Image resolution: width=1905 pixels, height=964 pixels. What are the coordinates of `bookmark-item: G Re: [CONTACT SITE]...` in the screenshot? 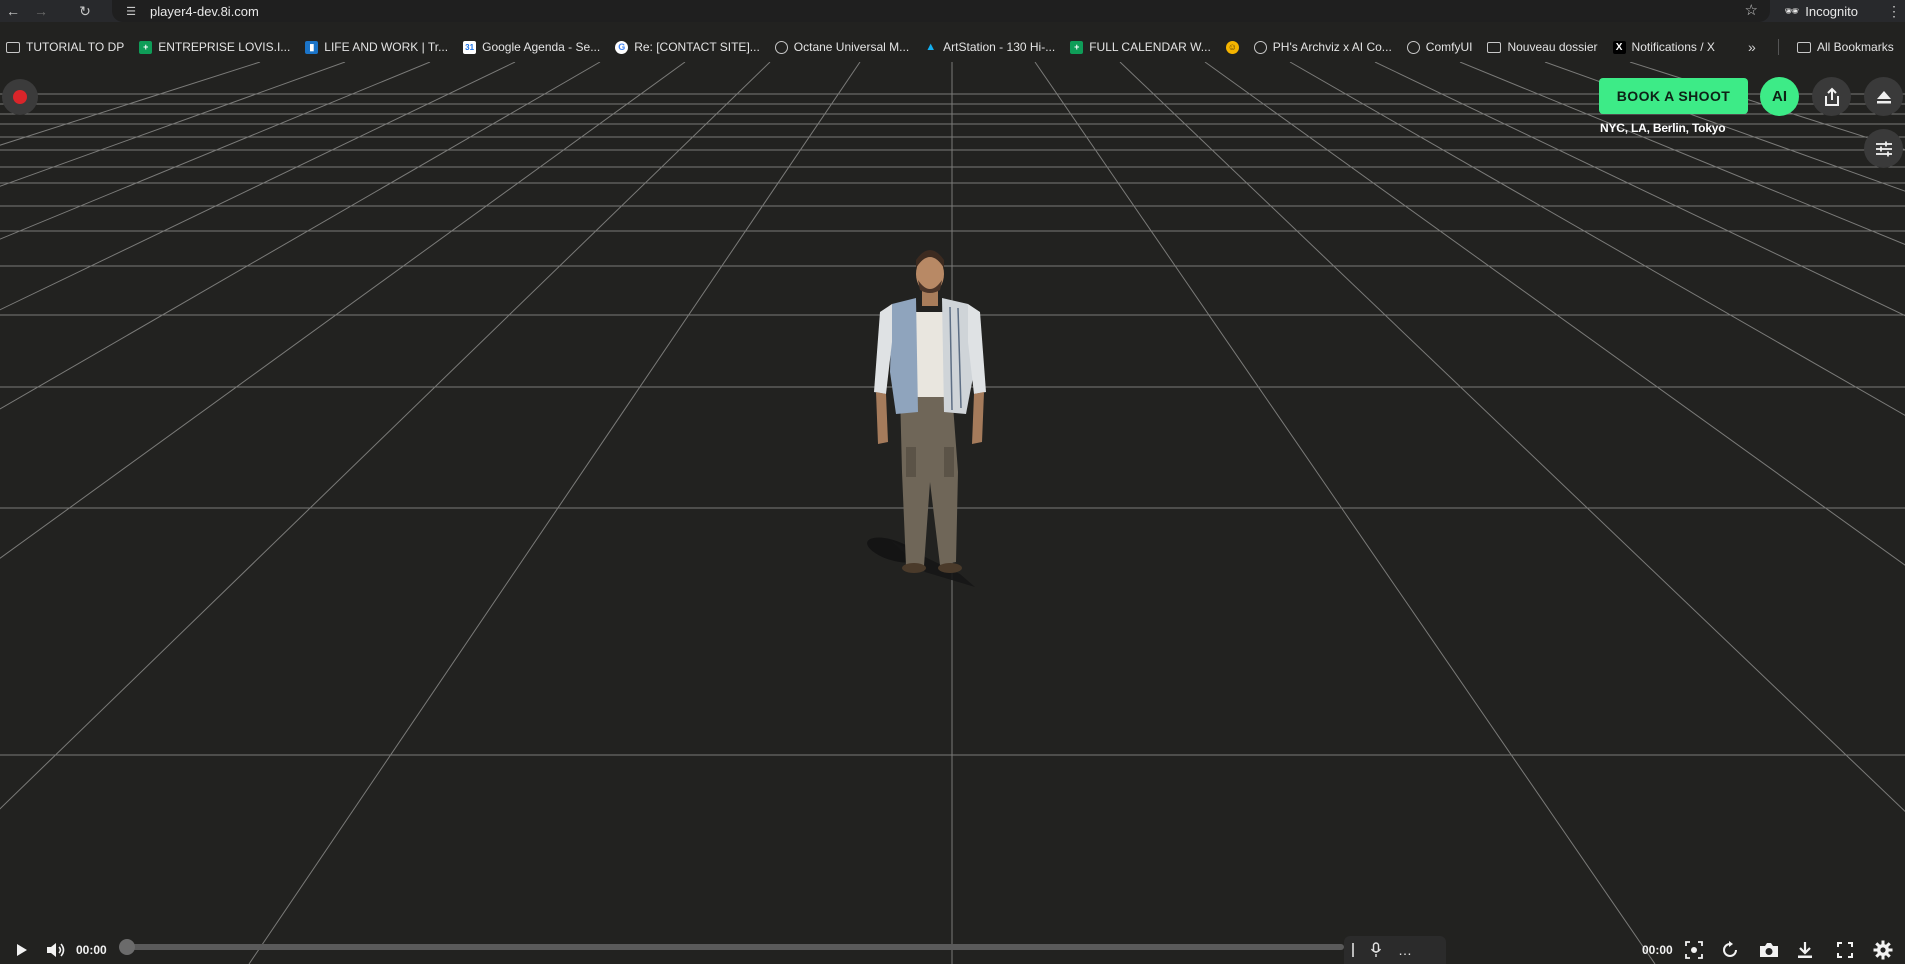 It's located at (687, 47).